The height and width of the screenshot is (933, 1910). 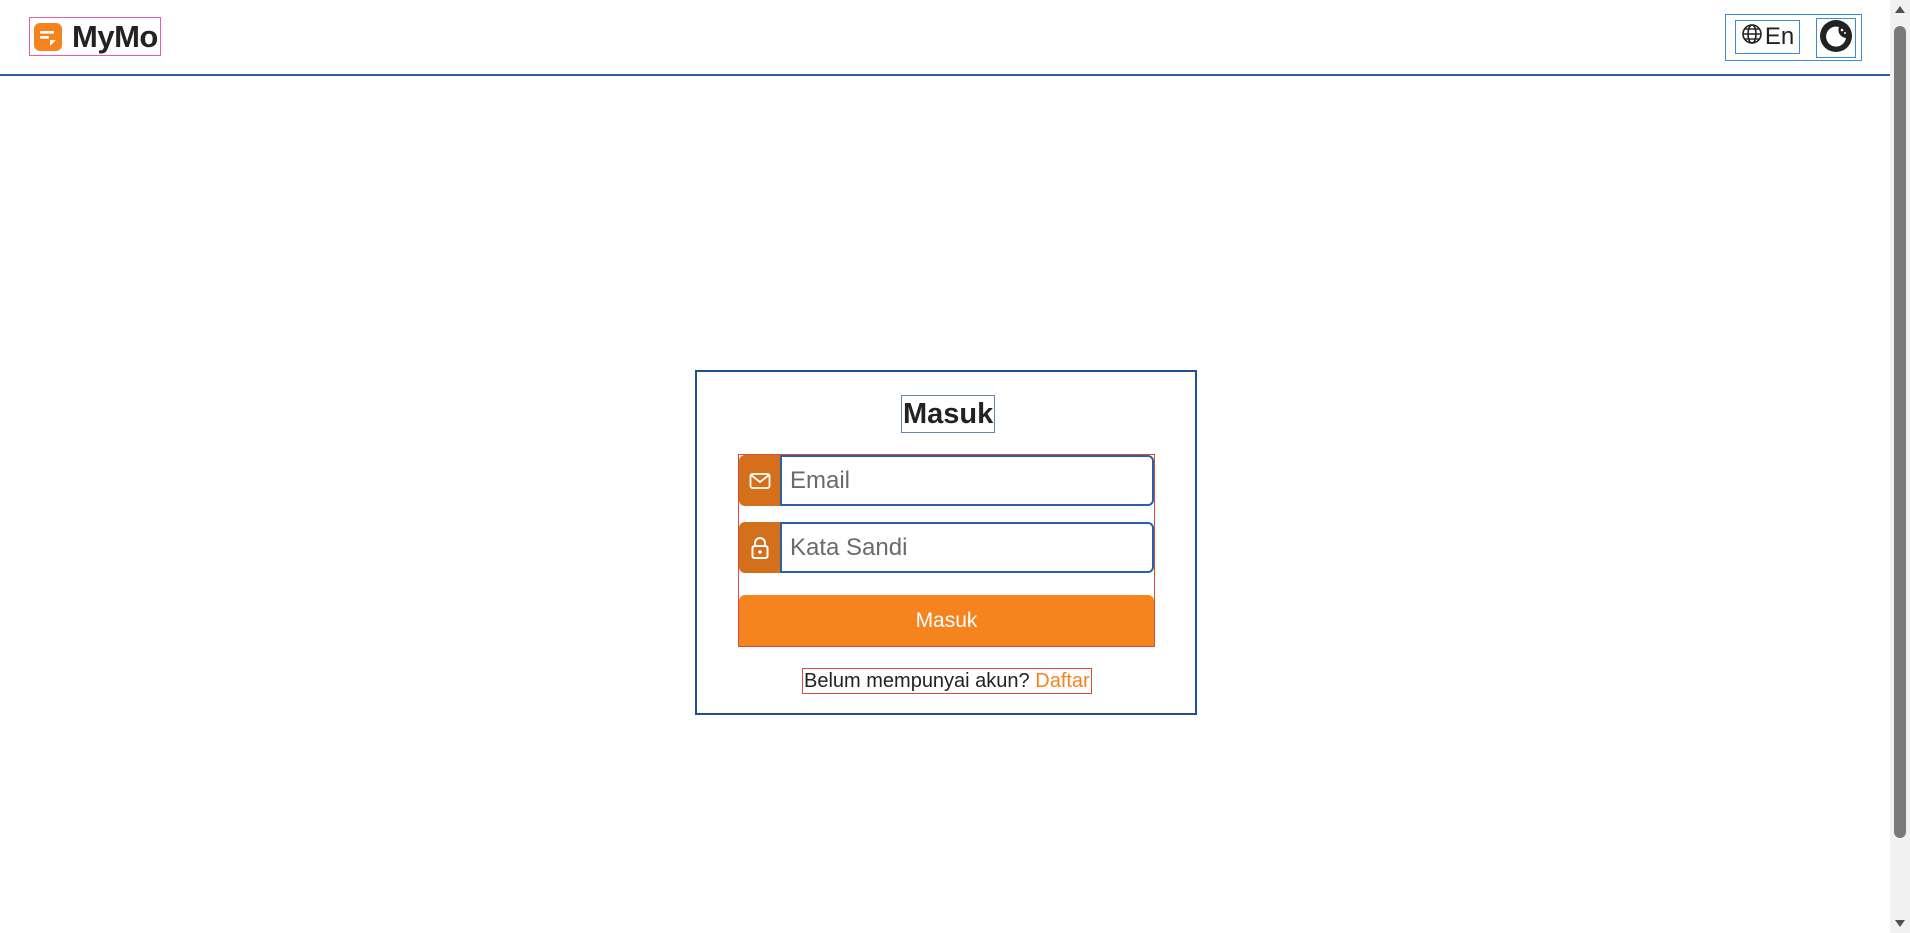 What do you see at coordinates (1062, 681) in the screenshot?
I see `signup-link: Daftar` at bounding box center [1062, 681].